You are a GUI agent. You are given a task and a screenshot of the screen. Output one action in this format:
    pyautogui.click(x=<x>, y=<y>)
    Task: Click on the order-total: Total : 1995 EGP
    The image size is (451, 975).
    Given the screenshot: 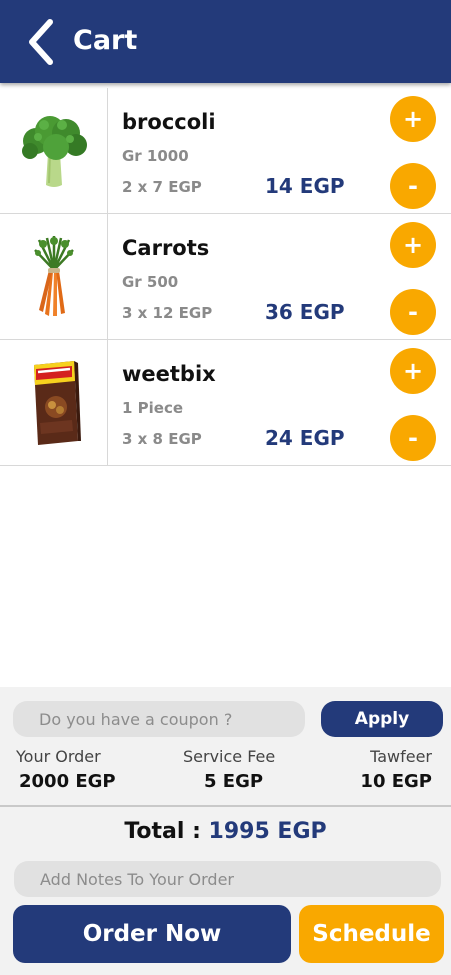 What is the action you would take?
    pyautogui.click(x=225, y=831)
    